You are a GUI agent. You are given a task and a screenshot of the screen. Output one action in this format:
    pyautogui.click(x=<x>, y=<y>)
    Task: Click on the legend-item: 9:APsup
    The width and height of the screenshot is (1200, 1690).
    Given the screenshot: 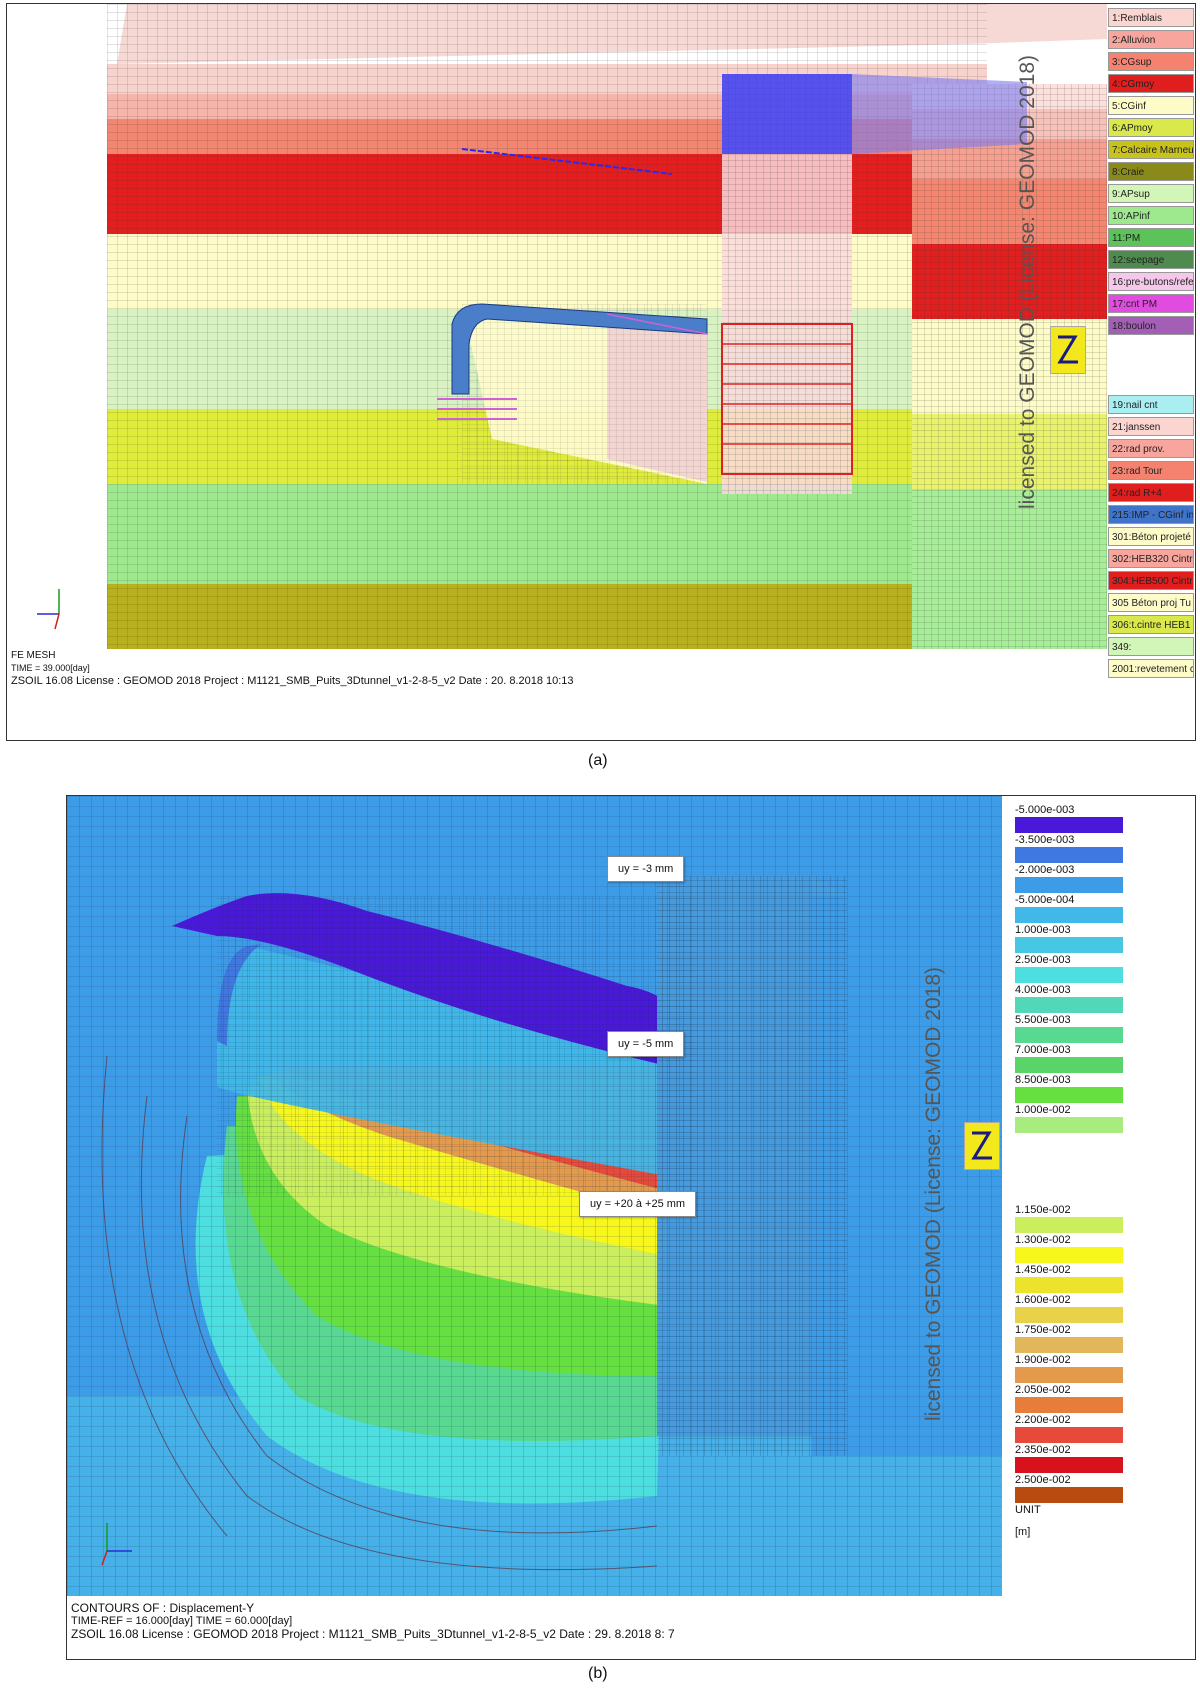 What is the action you would take?
    pyautogui.click(x=1151, y=193)
    